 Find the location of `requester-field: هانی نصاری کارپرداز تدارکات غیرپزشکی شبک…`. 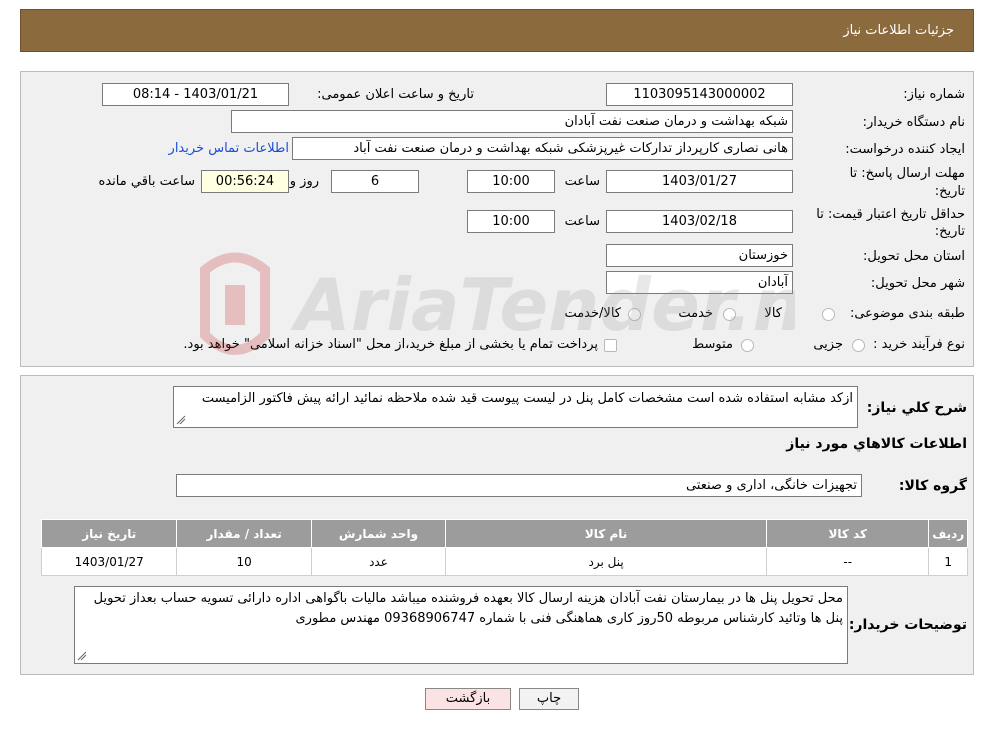

requester-field: هانی نصاری کارپرداز تدارکات غیرپزشکی شبک… is located at coordinates (542, 148).